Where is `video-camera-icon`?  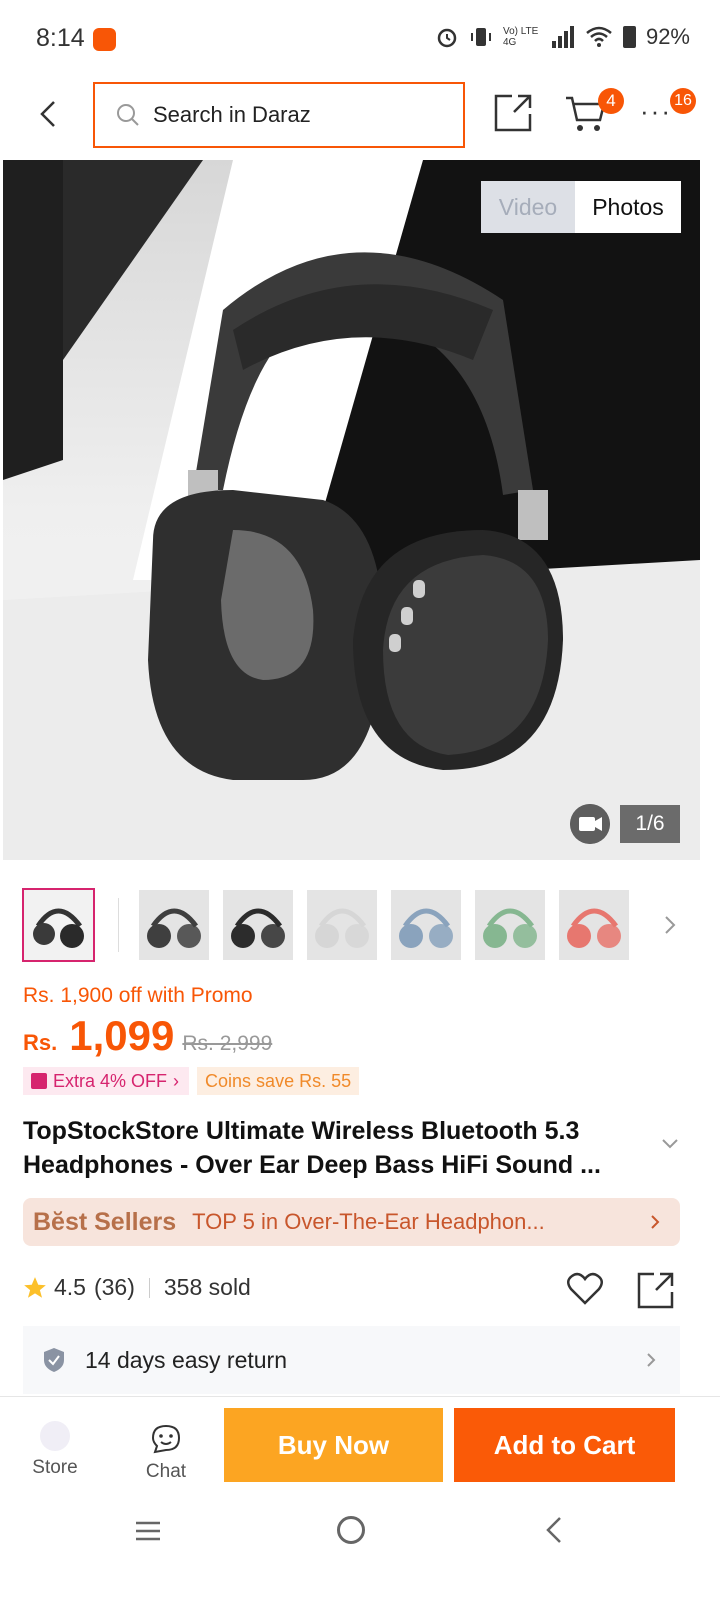 video-camera-icon is located at coordinates (590, 824).